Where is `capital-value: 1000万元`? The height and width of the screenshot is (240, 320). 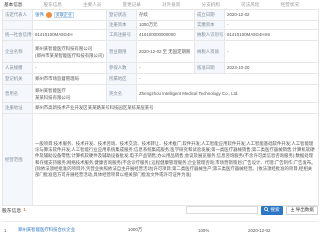 capital-value: 1000万元 is located at coordinates (165, 25).